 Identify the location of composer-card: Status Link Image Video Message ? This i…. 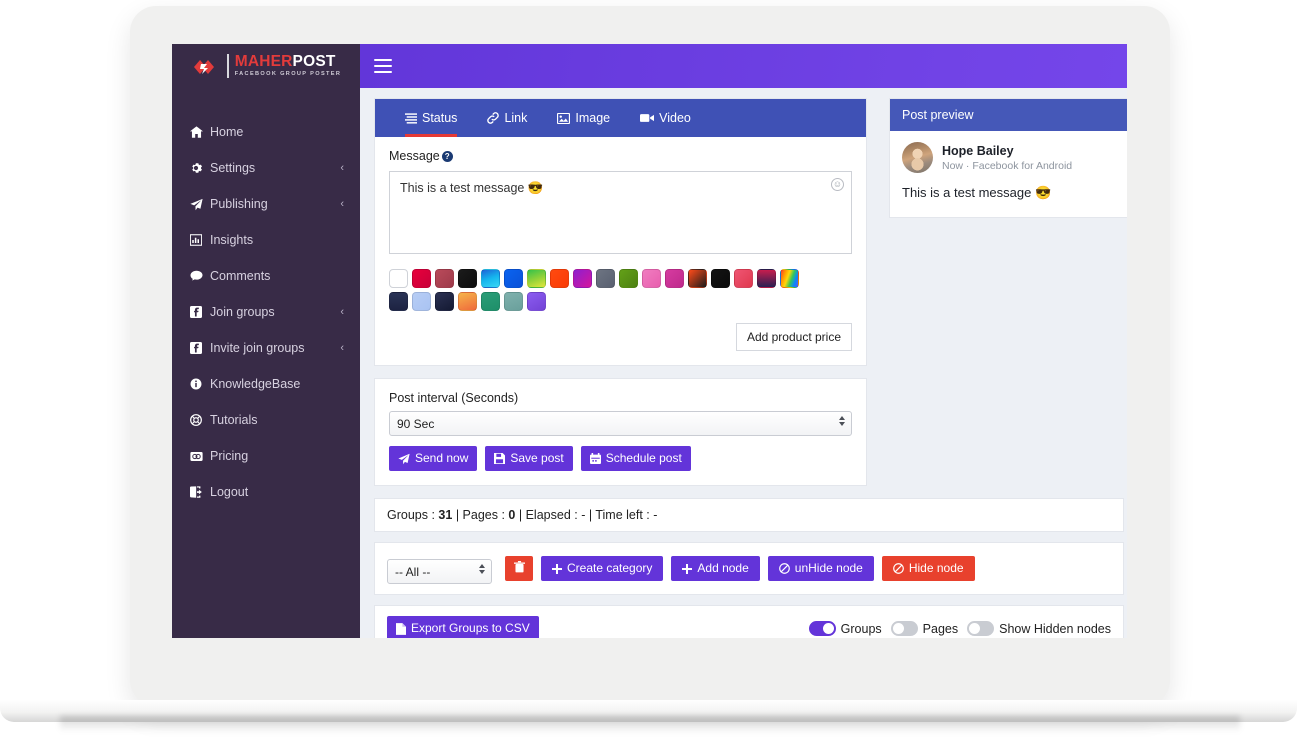
(620, 232).